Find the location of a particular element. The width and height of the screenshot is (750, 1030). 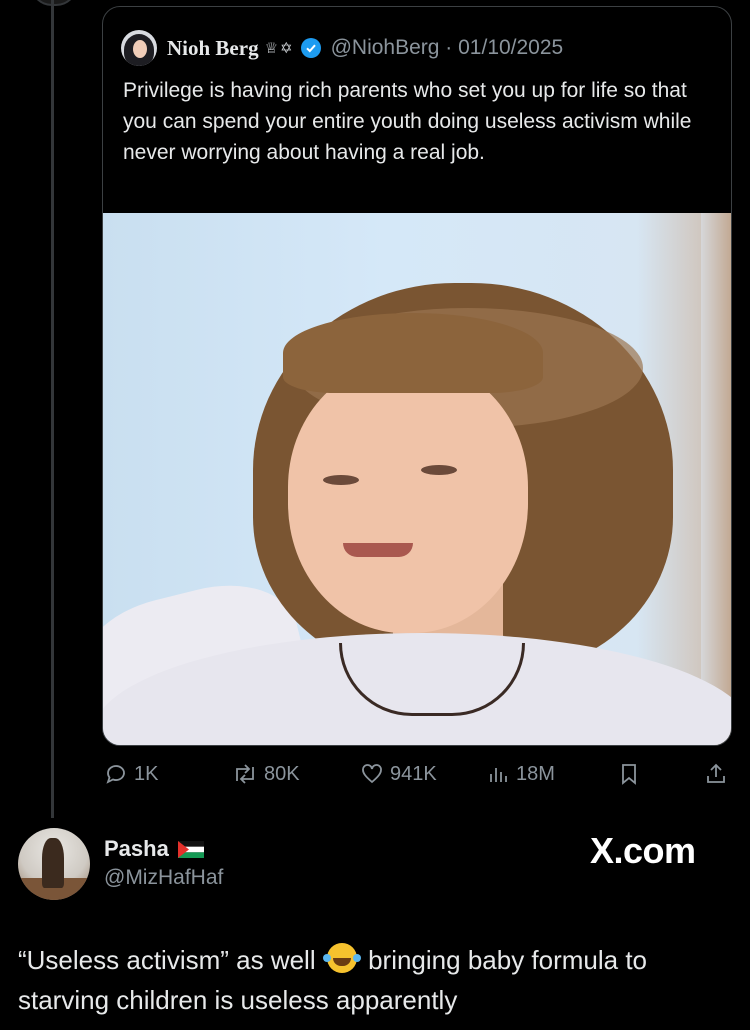

repost-count: 80K is located at coordinates (282, 773).